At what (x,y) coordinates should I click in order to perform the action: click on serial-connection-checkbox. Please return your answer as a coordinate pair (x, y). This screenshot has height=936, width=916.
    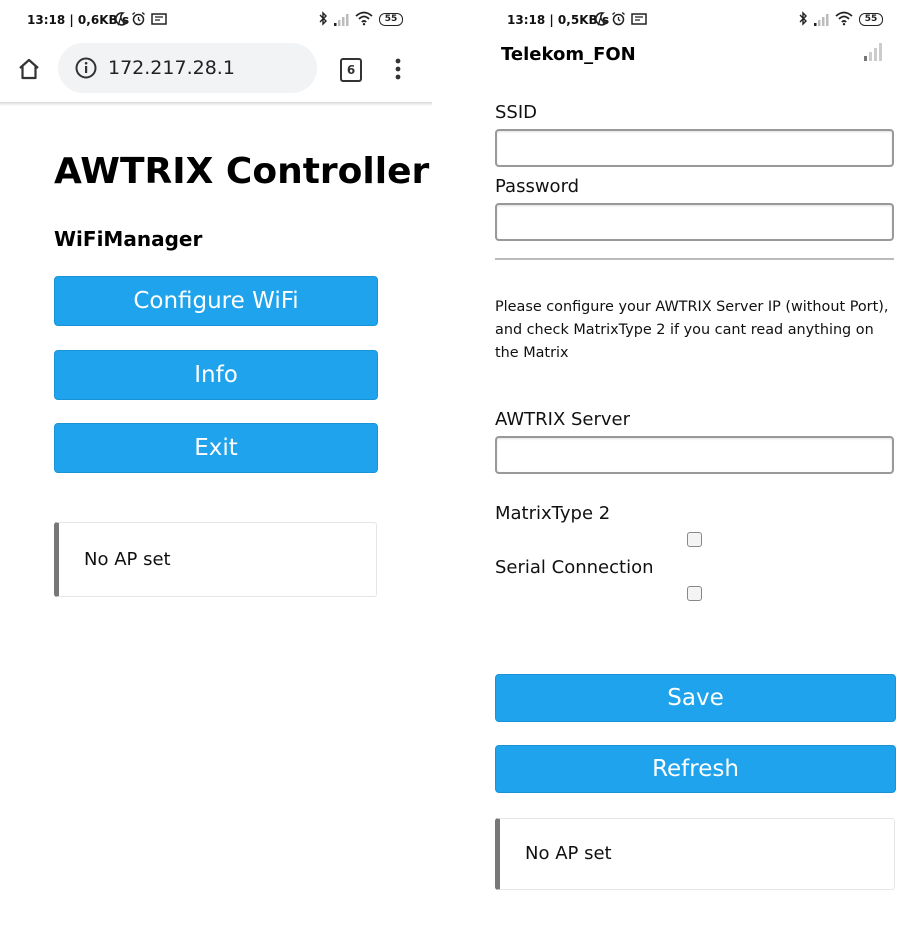
    Looking at the image, I should click on (694, 593).